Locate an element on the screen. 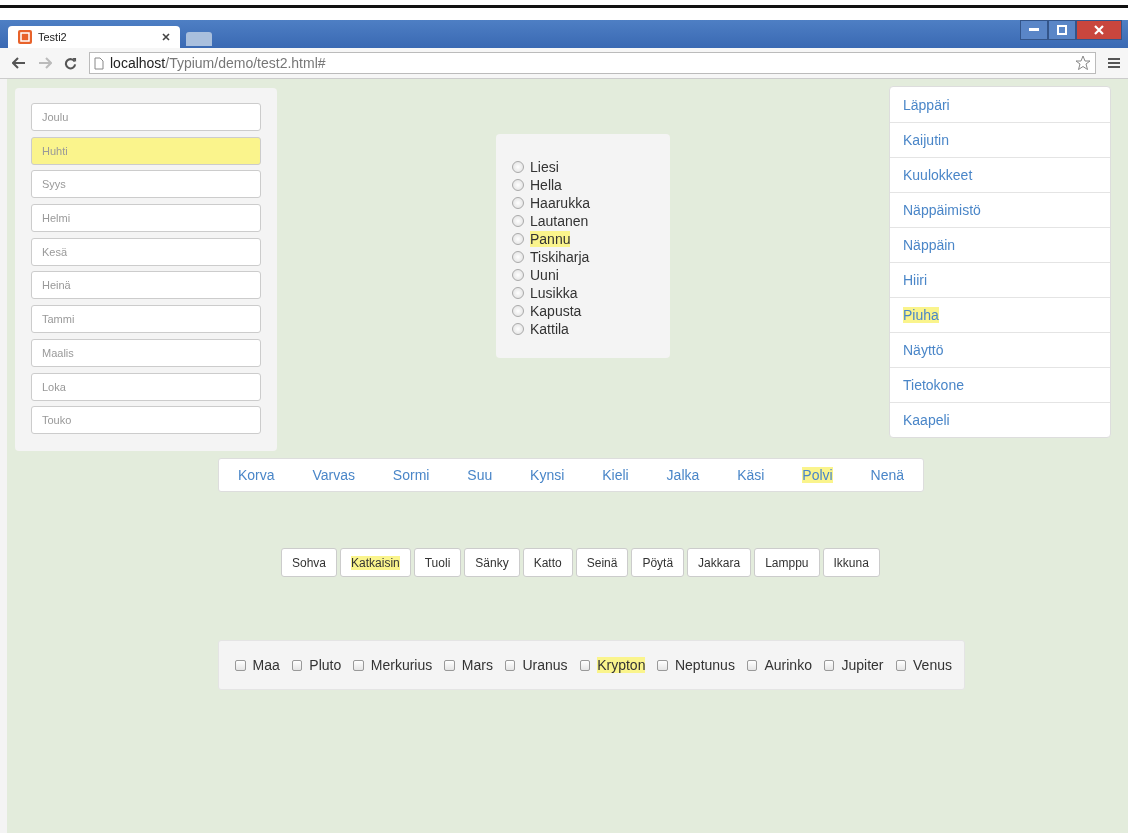  button-label: Pöytä is located at coordinates (658, 562).